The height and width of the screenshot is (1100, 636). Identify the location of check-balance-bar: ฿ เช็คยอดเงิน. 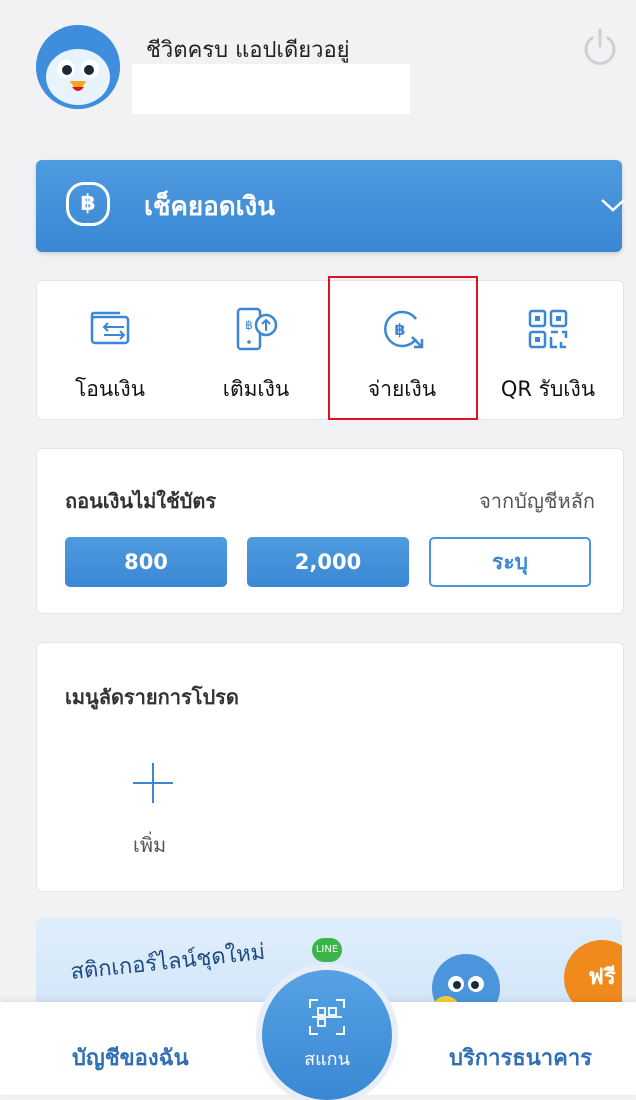
(330, 206).